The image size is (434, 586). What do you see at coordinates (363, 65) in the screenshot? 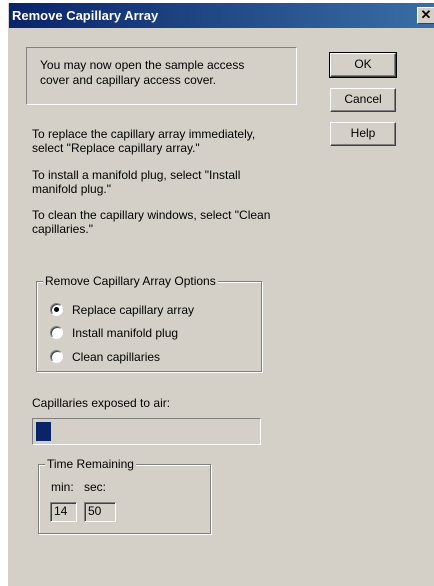
I see `ok-button: OK` at bounding box center [363, 65].